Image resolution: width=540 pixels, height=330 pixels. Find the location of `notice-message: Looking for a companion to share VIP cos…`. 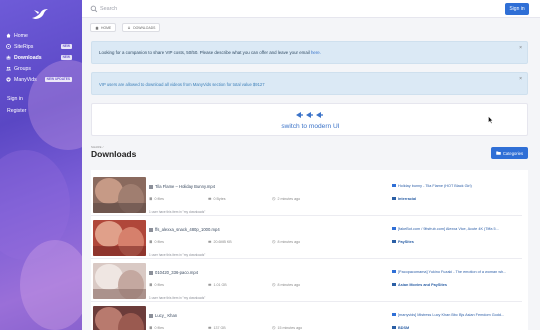

notice-message: Looking for a companion to share VIP cos… is located at coordinates (205, 52).